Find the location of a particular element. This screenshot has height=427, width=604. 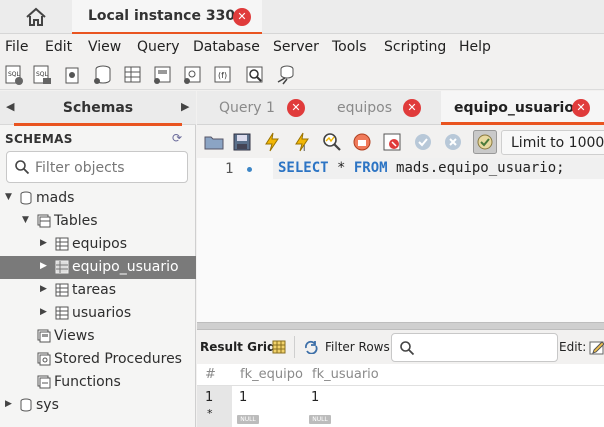

tree-item-label: tareas is located at coordinates (94, 290).